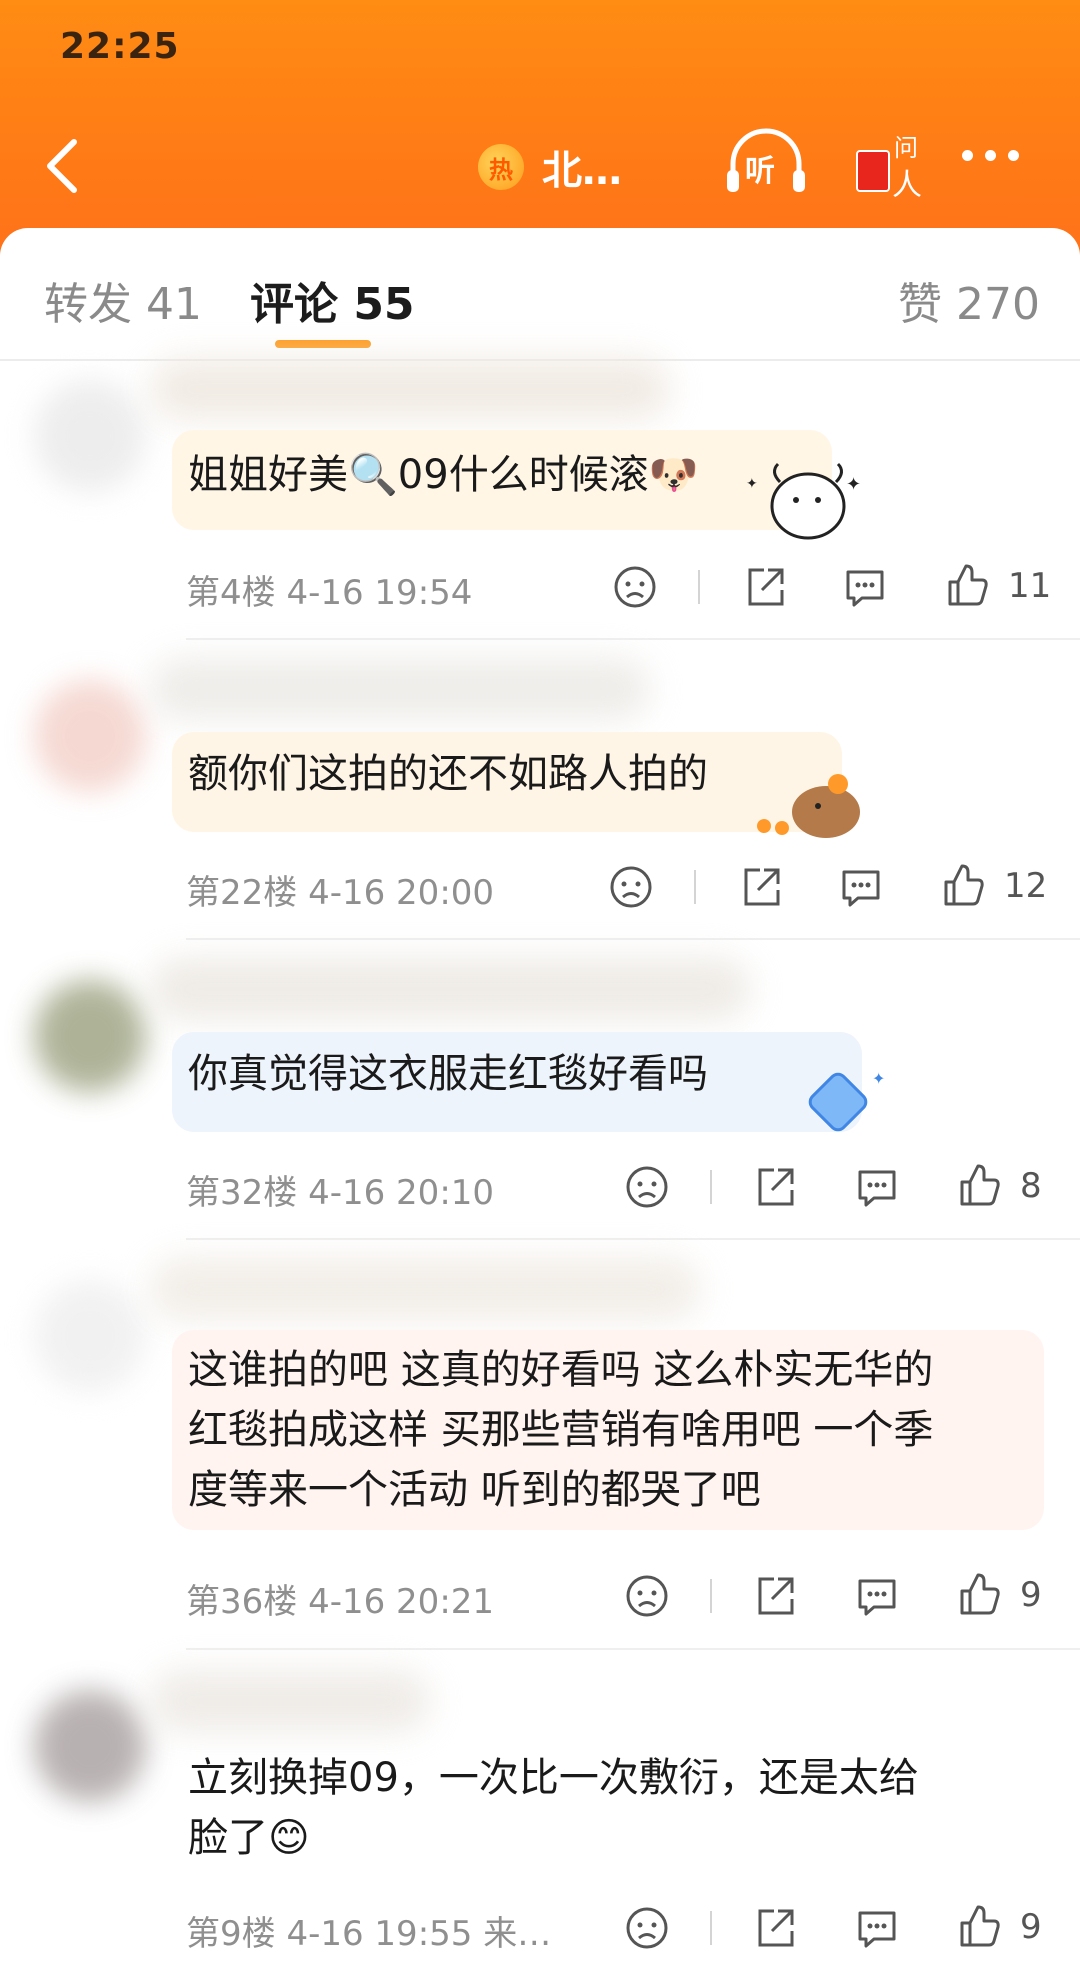 This screenshot has height=1970, width=1080. What do you see at coordinates (1026, 886) in the screenshot?
I see `like-count: 12` at bounding box center [1026, 886].